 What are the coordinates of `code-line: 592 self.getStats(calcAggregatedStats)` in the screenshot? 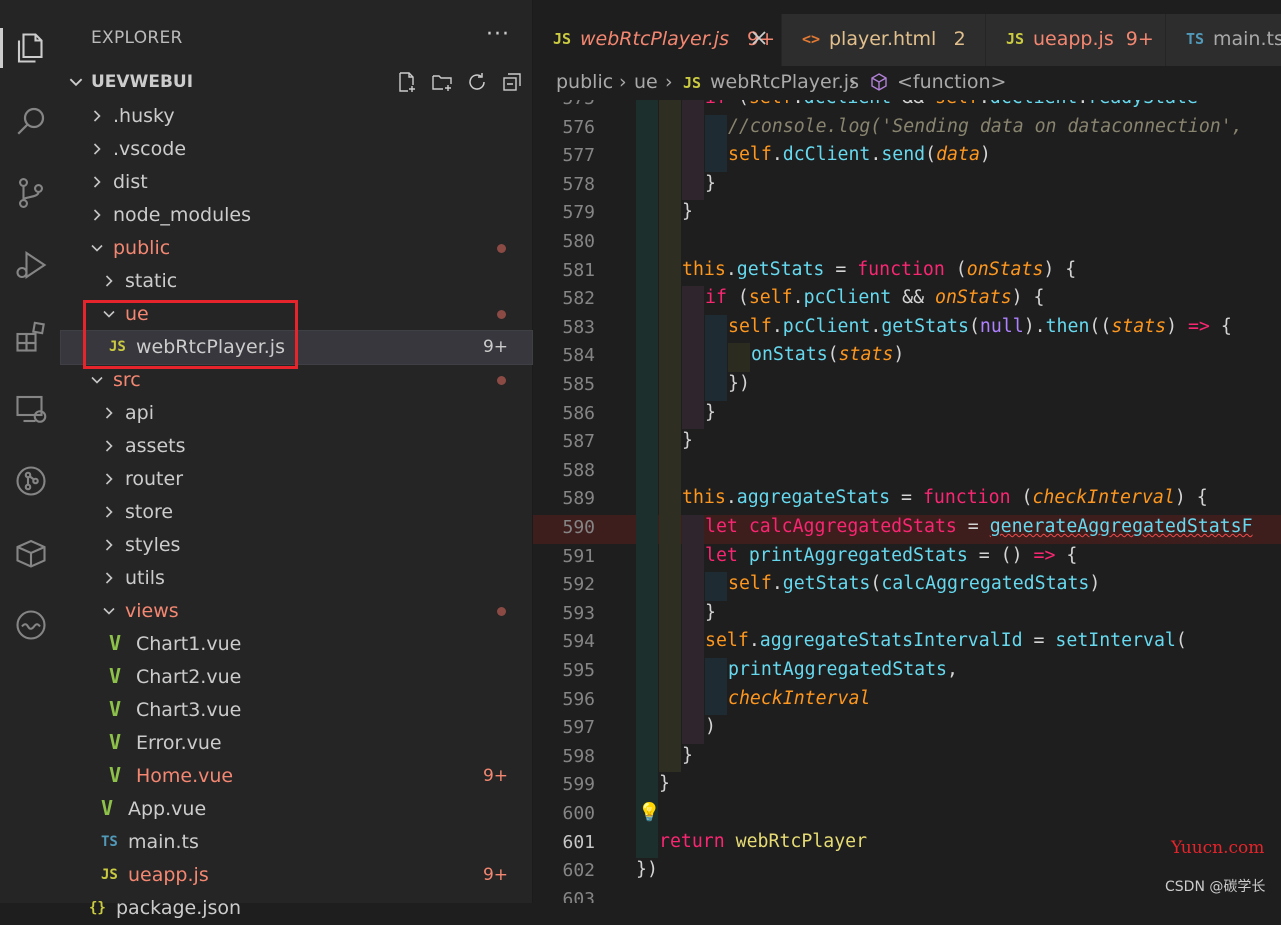 It's located at (907, 586).